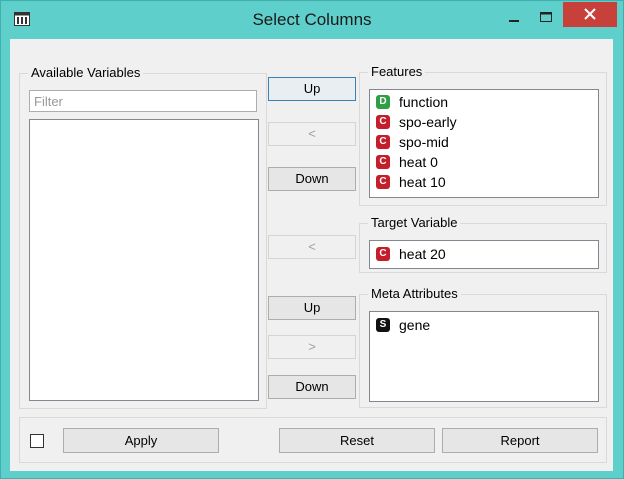  I want to click on report-button: Report, so click(520, 440).